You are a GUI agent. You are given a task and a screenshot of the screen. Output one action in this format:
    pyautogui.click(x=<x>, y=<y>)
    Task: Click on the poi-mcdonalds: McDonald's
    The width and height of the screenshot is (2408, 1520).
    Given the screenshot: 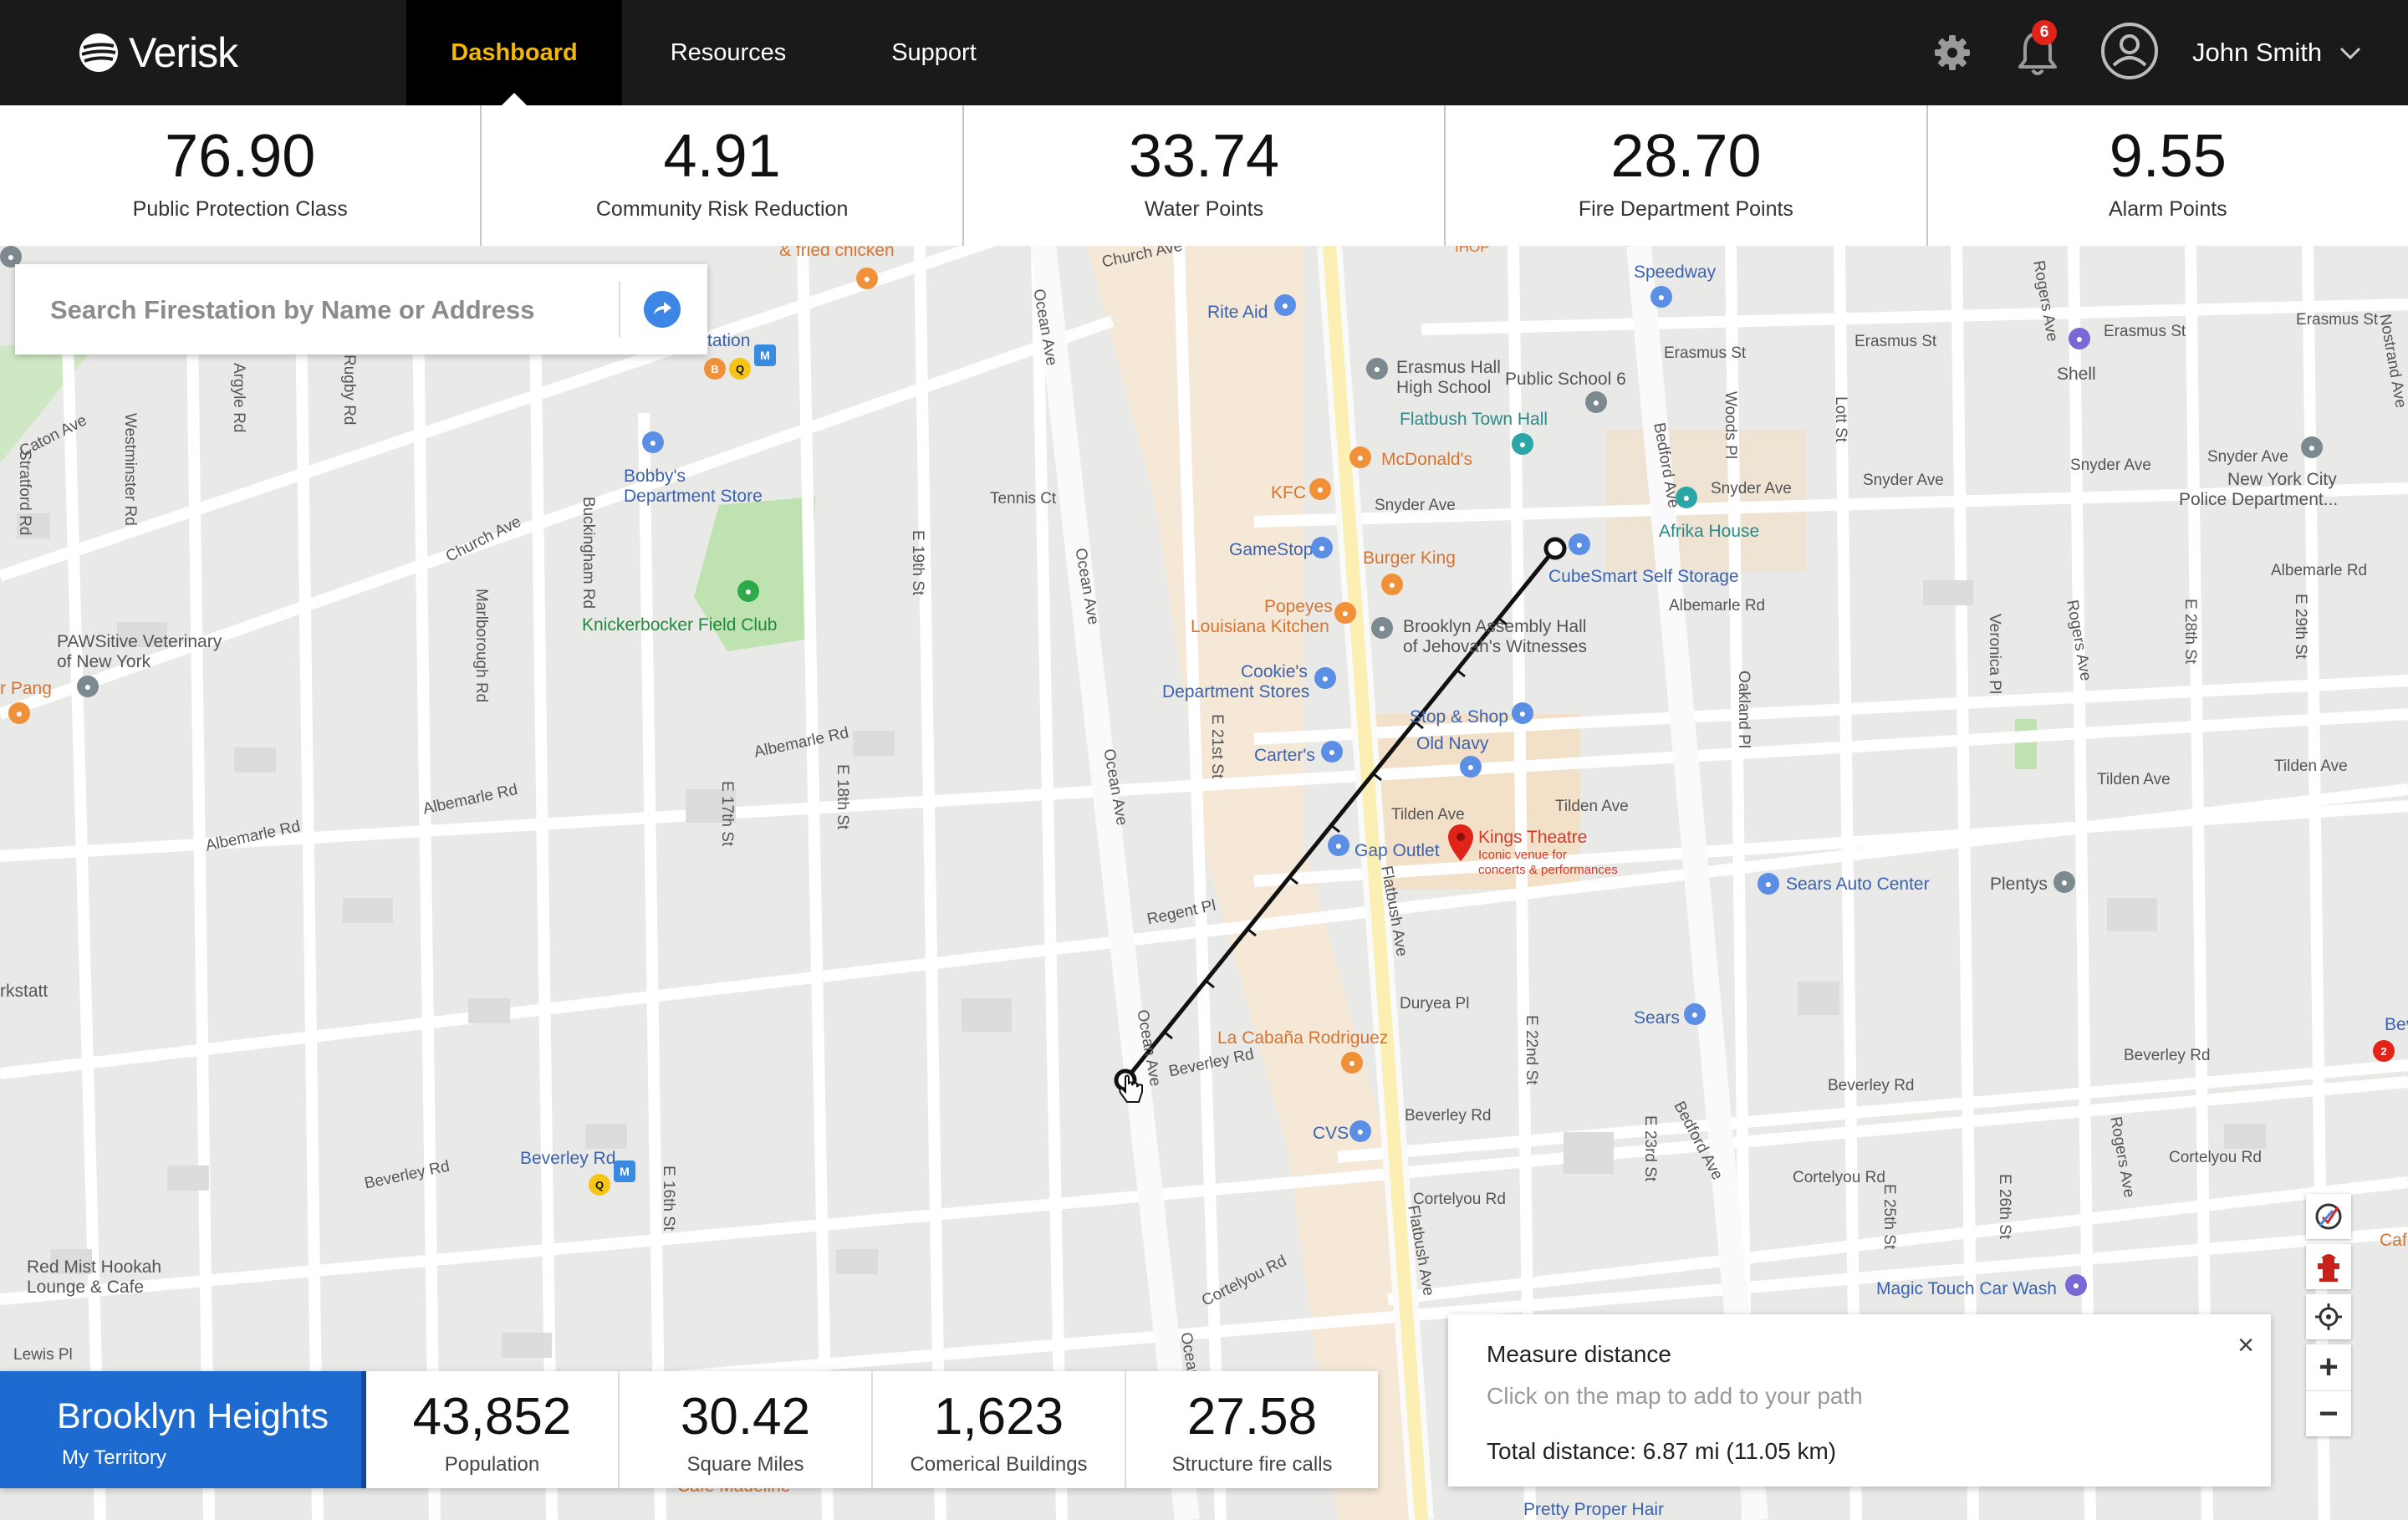 What is the action you would take?
    pyautogui.click(x=1427, y=460)
    